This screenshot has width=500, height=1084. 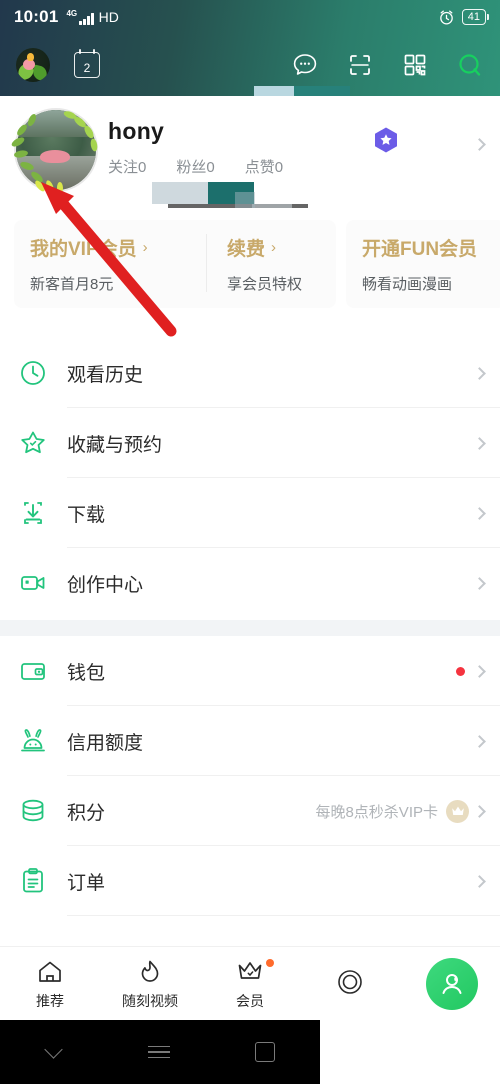 What do you see at coordinates (407, 284) in the screenshot?
I see `vip-card-subtitle: 畅看动画漫画` at bounding box center [407, 284].